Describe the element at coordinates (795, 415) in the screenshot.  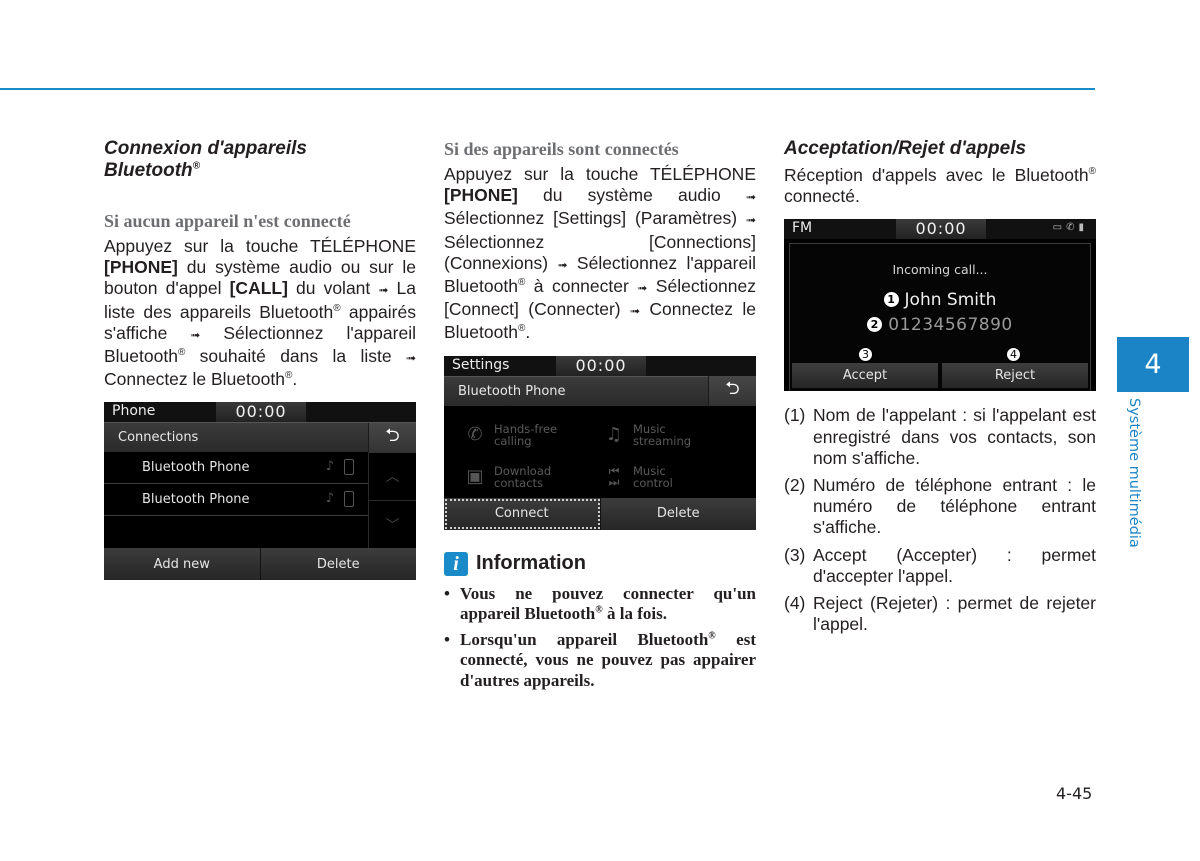
I see `item-number: (1)` at that location.